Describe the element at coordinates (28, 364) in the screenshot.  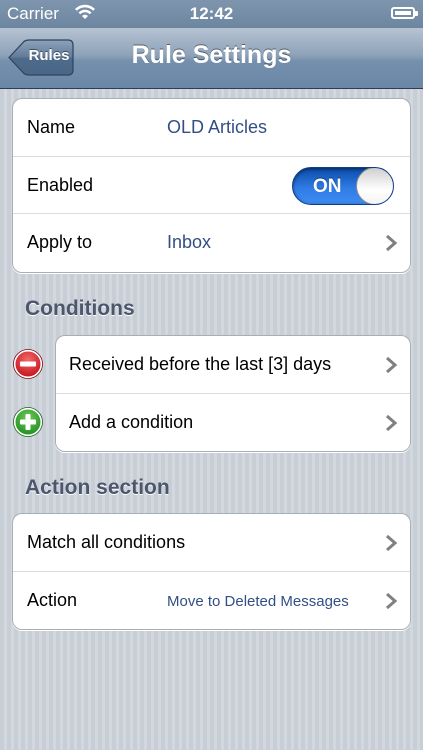
I see `delete-condition-icon` at that location.